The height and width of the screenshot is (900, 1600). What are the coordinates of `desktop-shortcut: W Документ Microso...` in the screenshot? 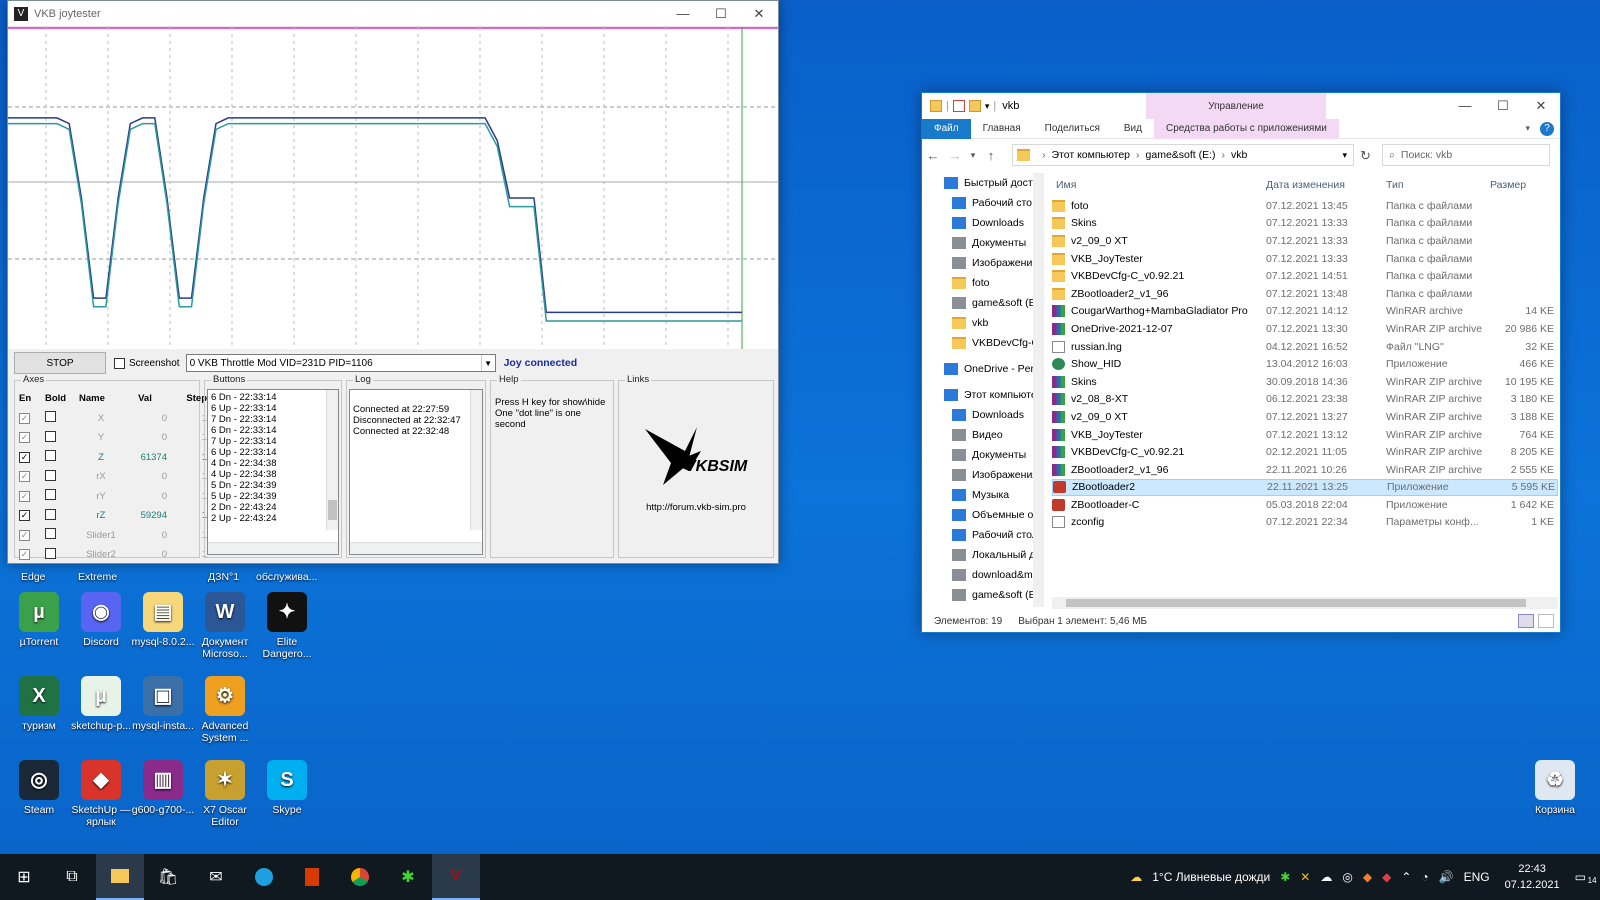 It's located at (225, 626).